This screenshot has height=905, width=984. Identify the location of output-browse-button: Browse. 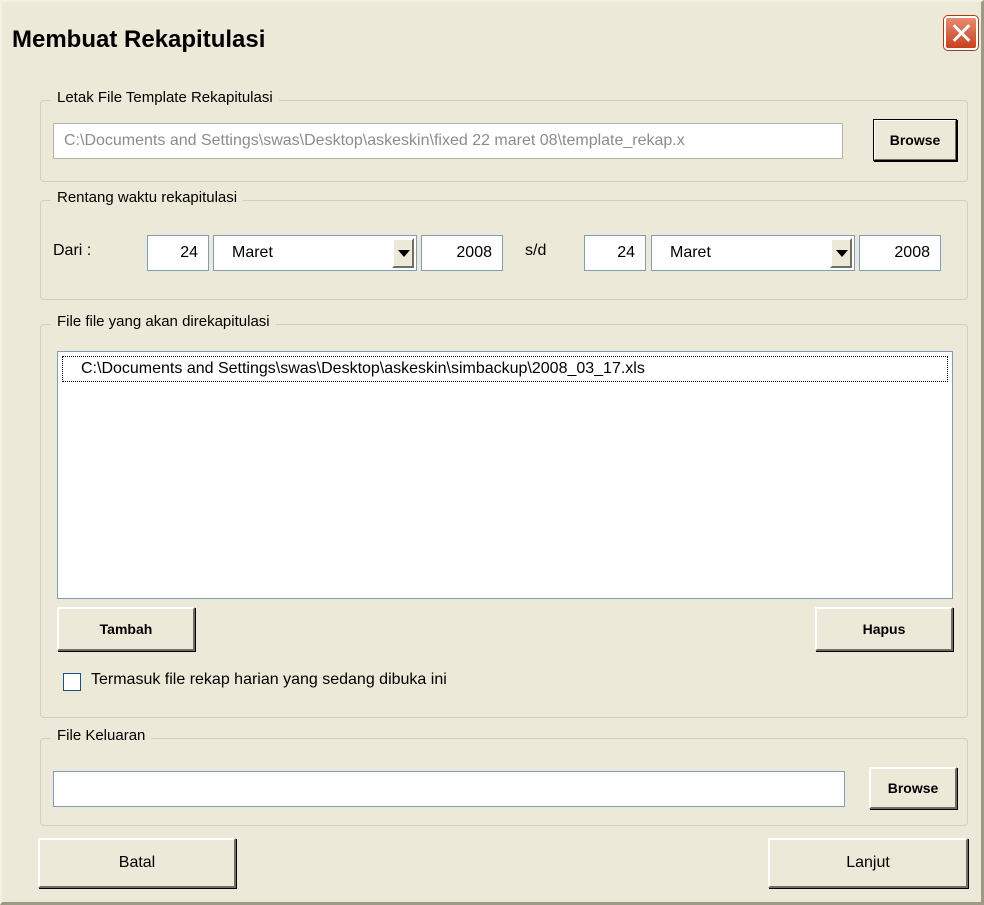
(913, 788).